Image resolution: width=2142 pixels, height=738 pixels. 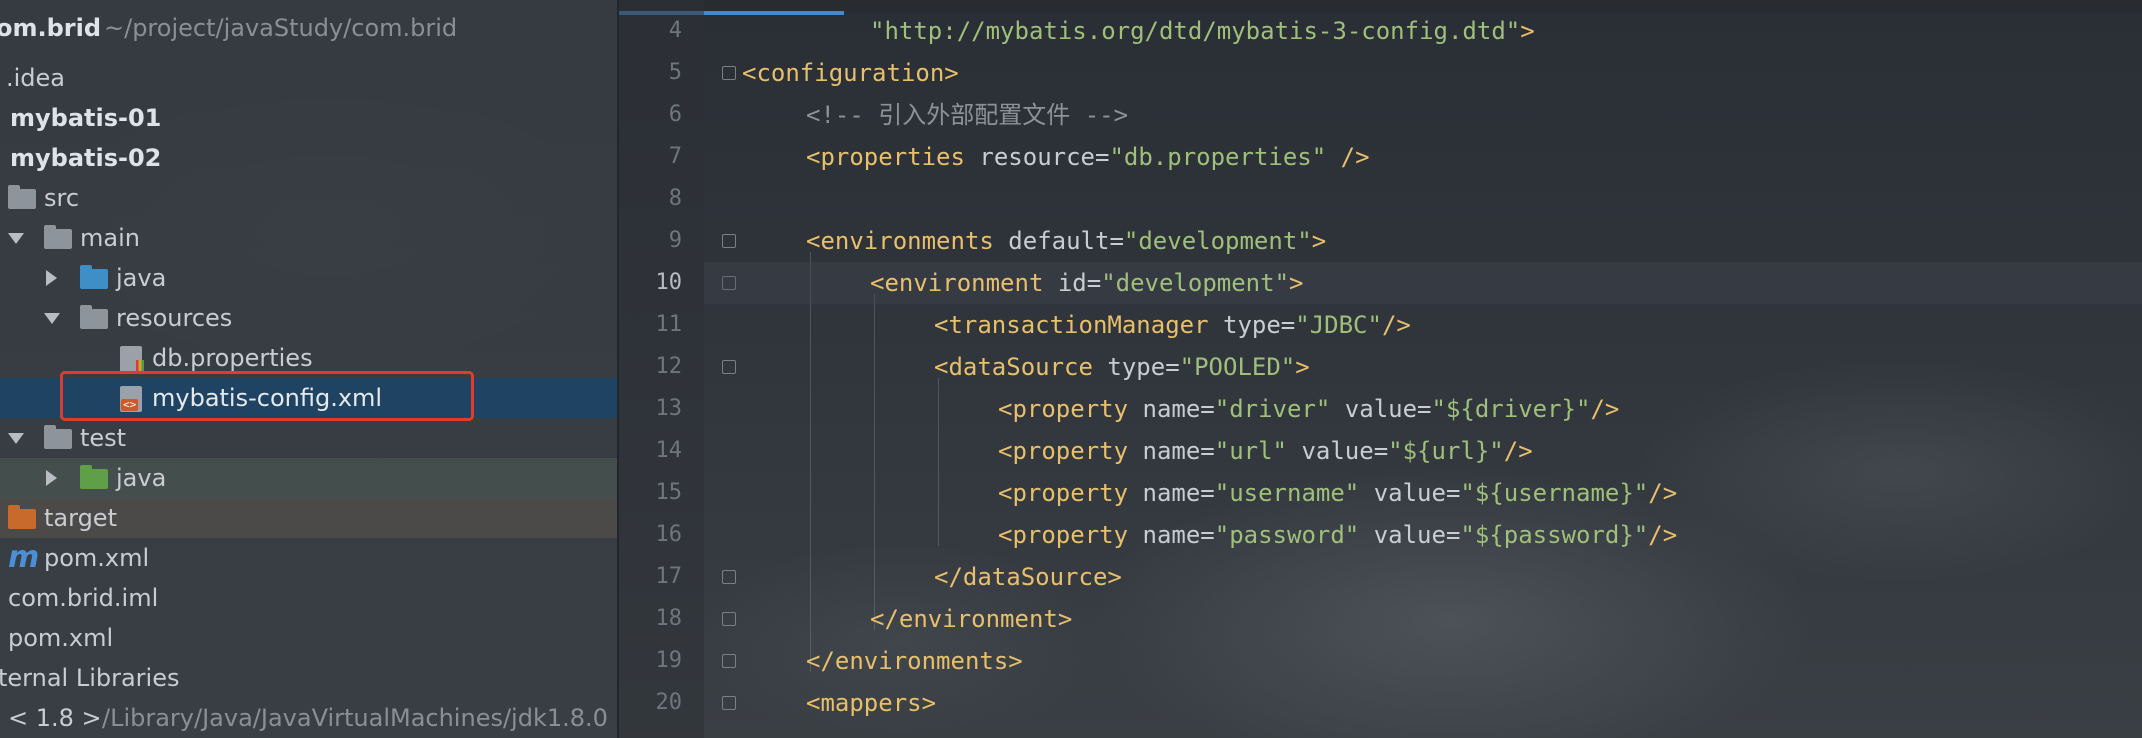 What do you see at coordinates (308, 278) in the screenshot?
I see `tree-item-java-main: java` at bounding box center [308, 278].